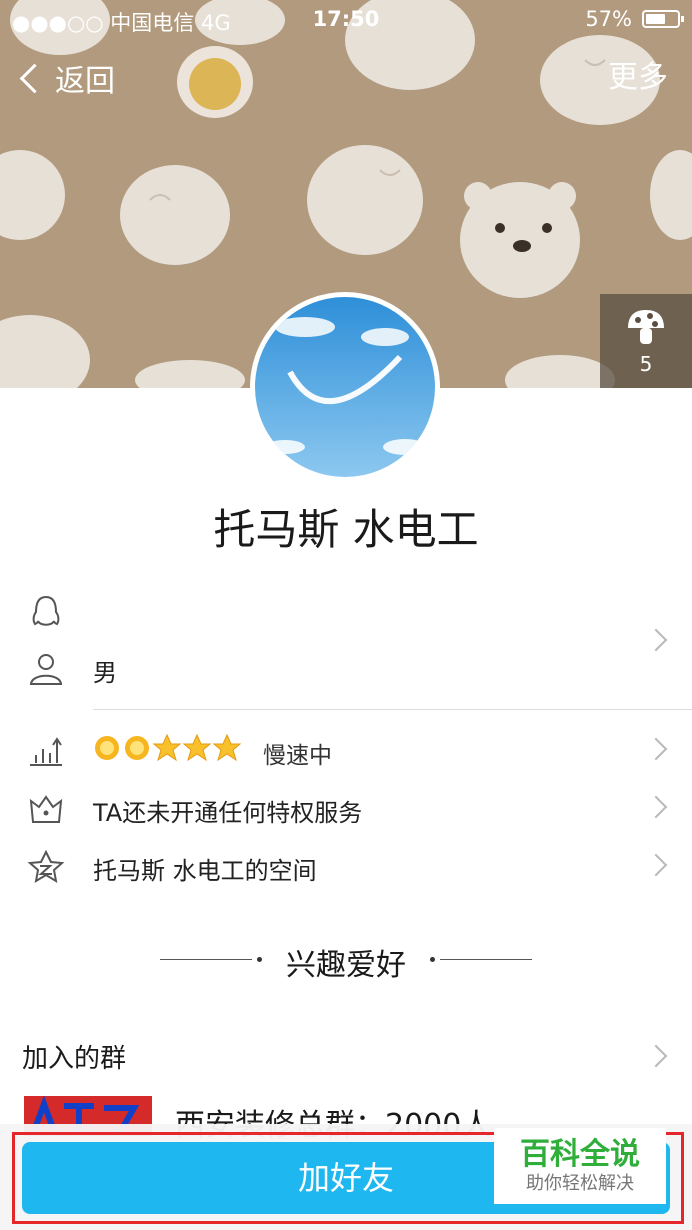 This screenshot has height=1230, width=692. I want to click on privilege-row: TA还未开通任何特权服务, so click(346, 809).